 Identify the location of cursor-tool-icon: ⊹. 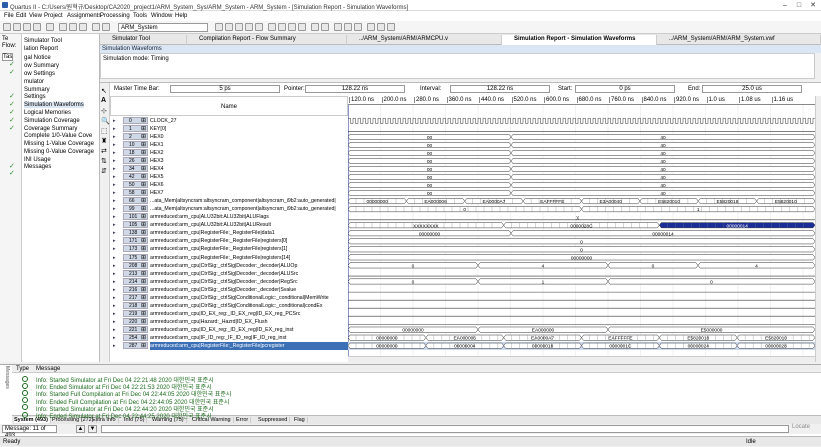
(104, 111).